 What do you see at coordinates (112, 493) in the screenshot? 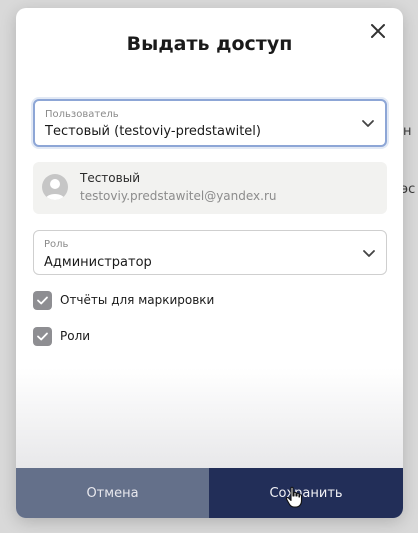
I see `cancel-button: Отмена` at bounding box center [112, 493].